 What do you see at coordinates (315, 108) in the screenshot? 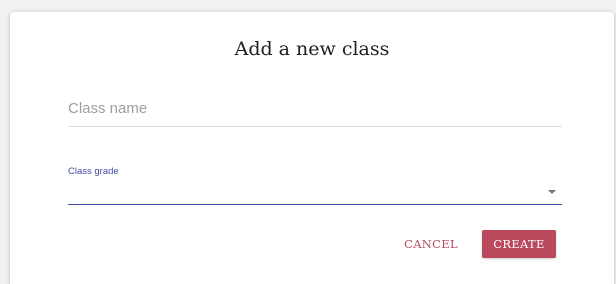
I see `class-name-input` at bounding box center [315, 108].